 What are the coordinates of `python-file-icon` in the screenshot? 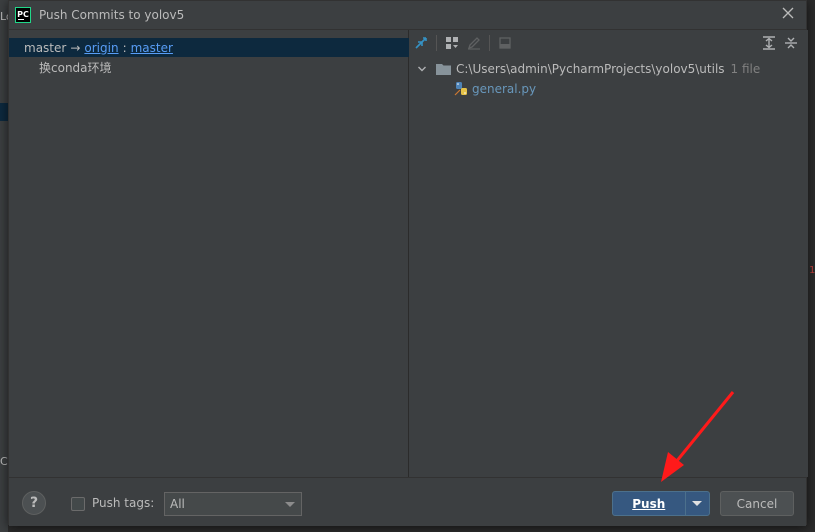 It's located at (462, 89).